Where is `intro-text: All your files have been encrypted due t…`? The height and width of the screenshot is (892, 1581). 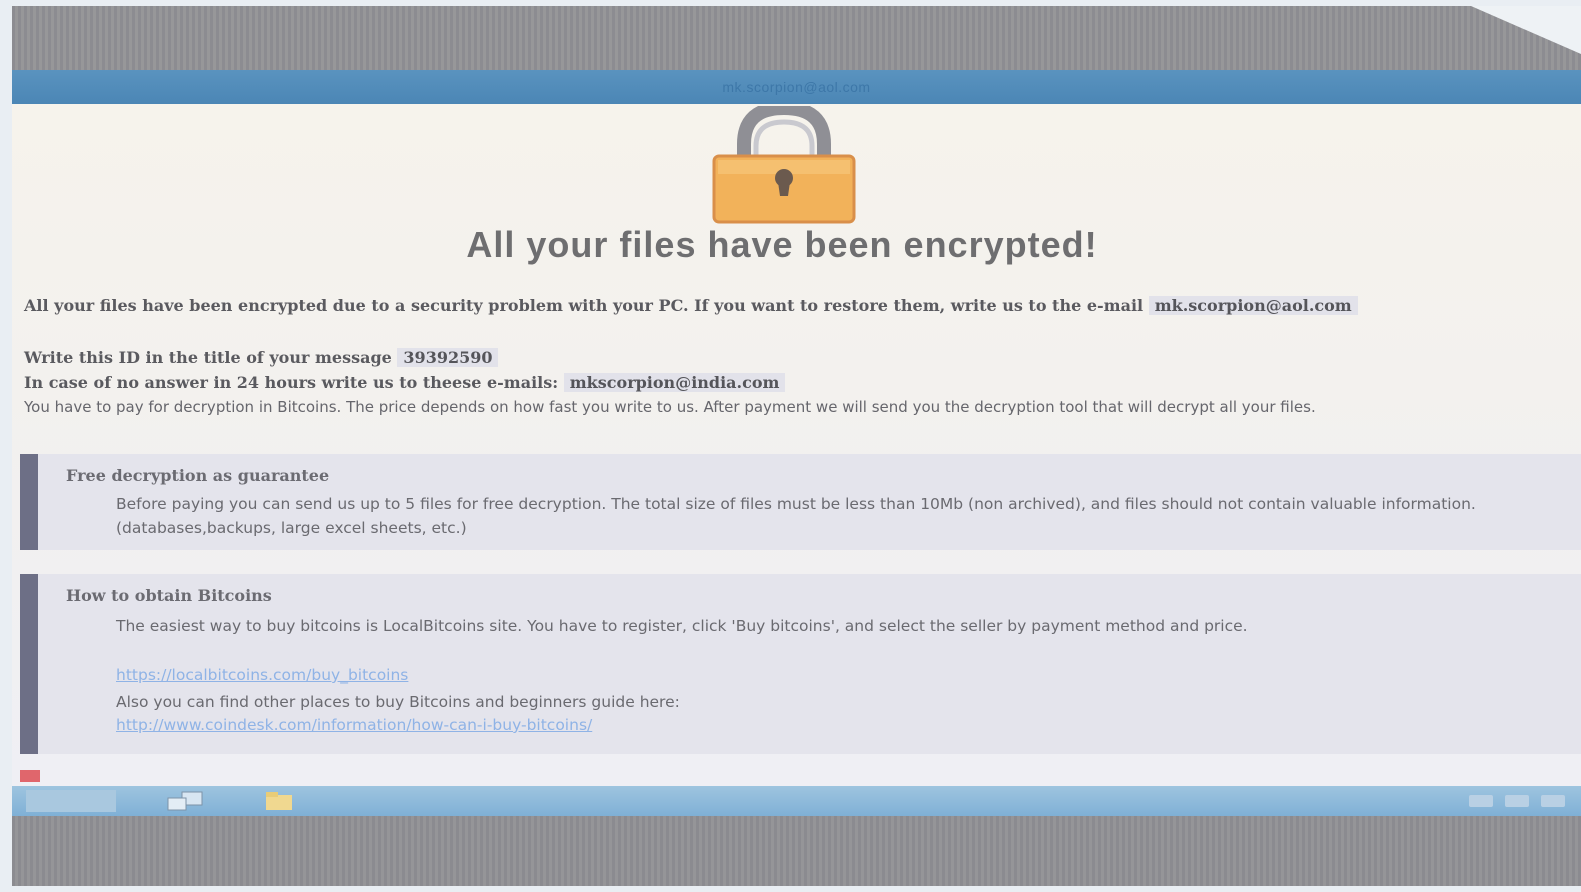 intro-text: All your files have been encrypted due t… is located at coordinates (584, 305).